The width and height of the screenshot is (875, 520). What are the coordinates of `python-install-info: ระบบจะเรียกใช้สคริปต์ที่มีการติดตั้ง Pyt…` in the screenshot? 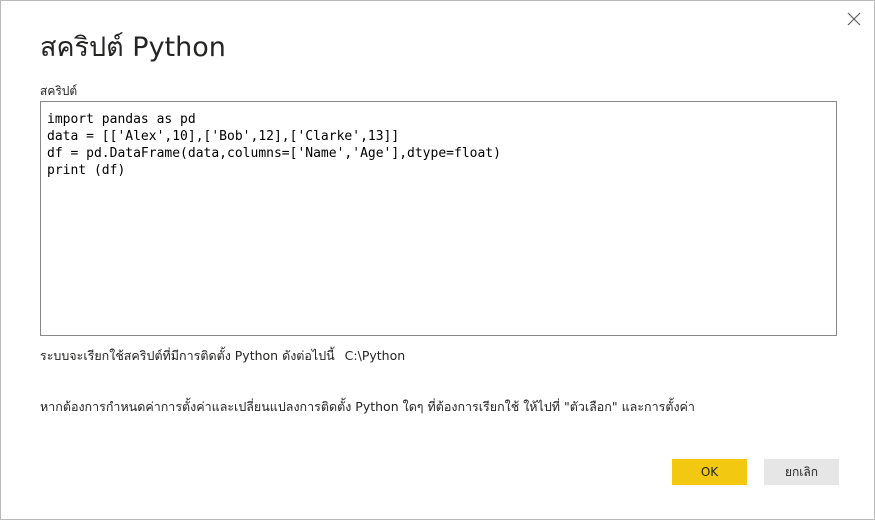 It's located at (222, 356).